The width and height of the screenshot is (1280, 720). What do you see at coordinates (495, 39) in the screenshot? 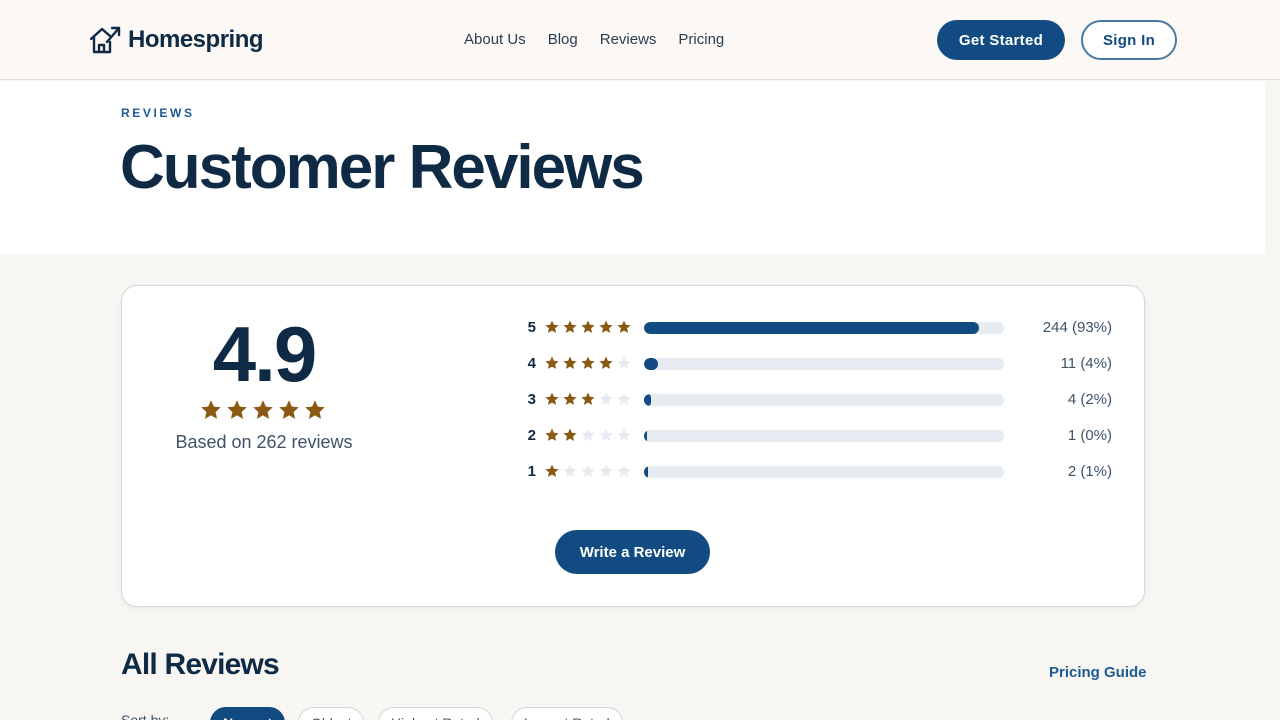
I see `nav-about-us: About Us` at bounding box center [495, 39].